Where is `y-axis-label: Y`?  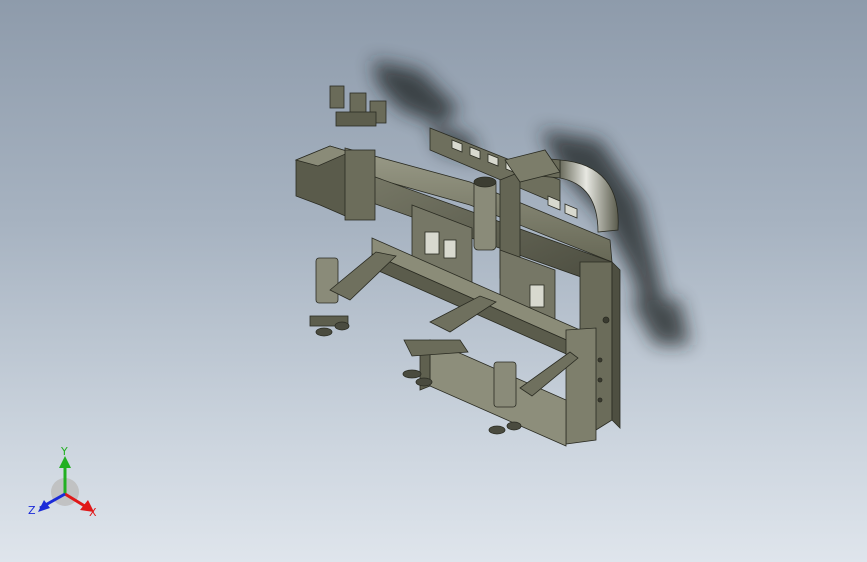 y-axis-label: Y is located at coordinates (64, 452).